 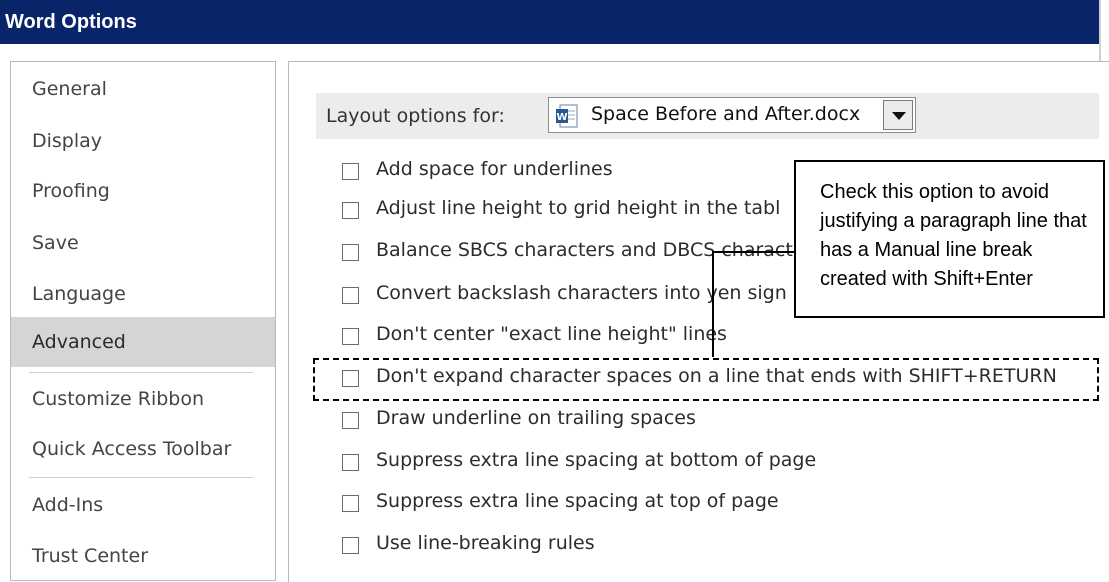 I want to click on sidebar-item-trust-center: Trust Center, so click(x=143, y=556).